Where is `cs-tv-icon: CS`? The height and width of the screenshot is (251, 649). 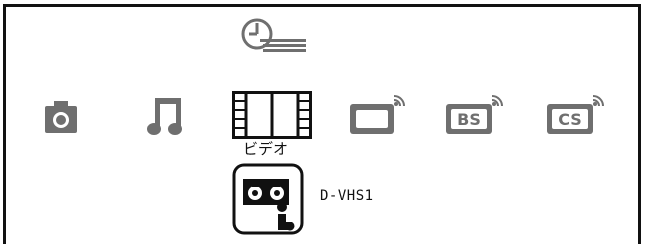
cs-tv-icon: CS is located at coordinates (576, 115).